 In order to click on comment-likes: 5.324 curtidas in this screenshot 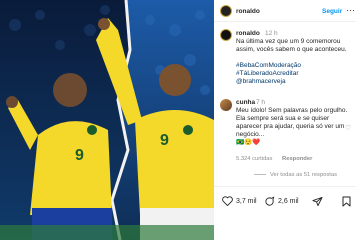, I will do `click(254, 159)`.